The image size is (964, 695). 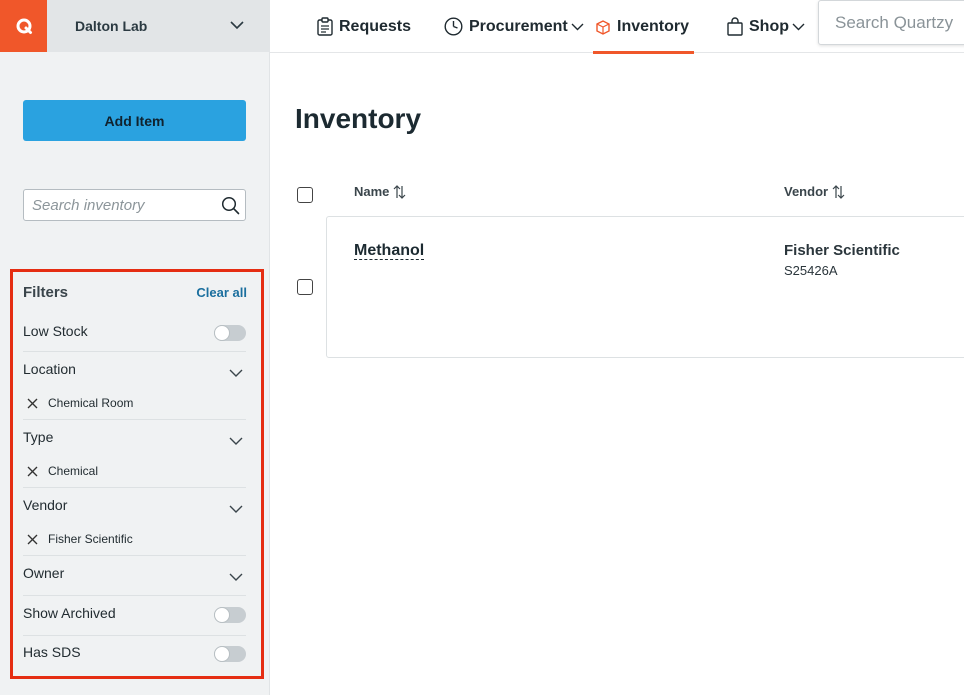 I want to click on location-chip-label: Chemical Room, so click(x=91, y=403).